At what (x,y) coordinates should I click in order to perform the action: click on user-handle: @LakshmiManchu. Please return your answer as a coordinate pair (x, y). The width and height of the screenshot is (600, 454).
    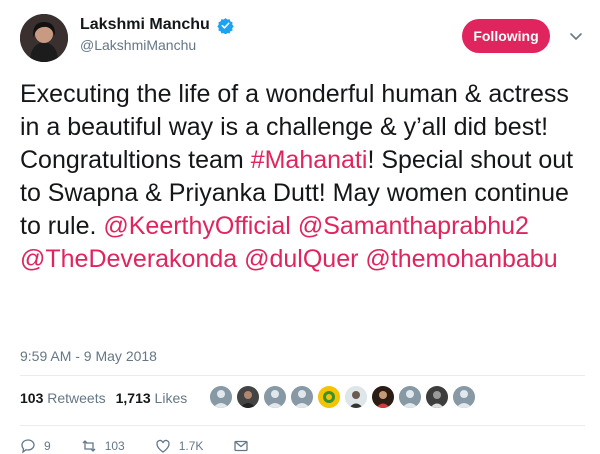
    Looking at the image, I should click on (157, 45).